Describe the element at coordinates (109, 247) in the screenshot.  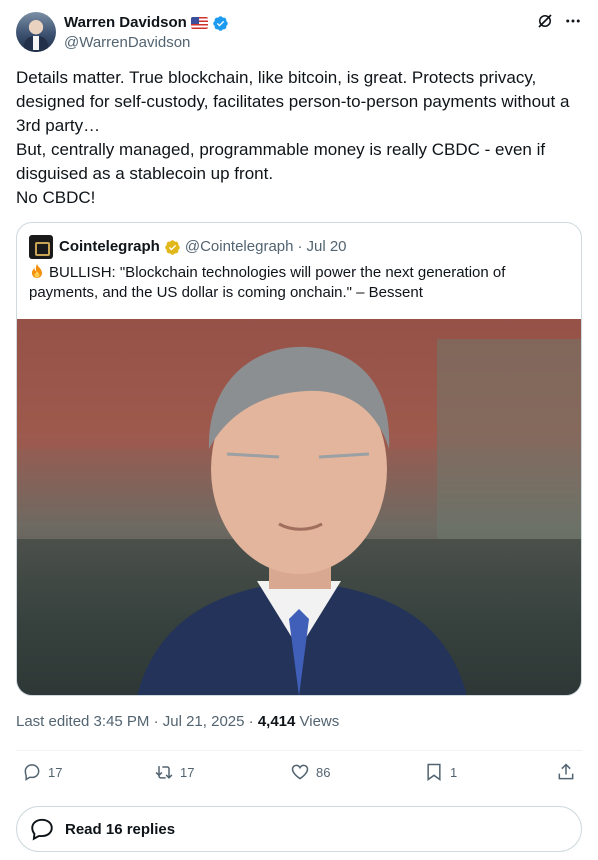
I see `quoted-display-name: Cointelegraph` at that location.